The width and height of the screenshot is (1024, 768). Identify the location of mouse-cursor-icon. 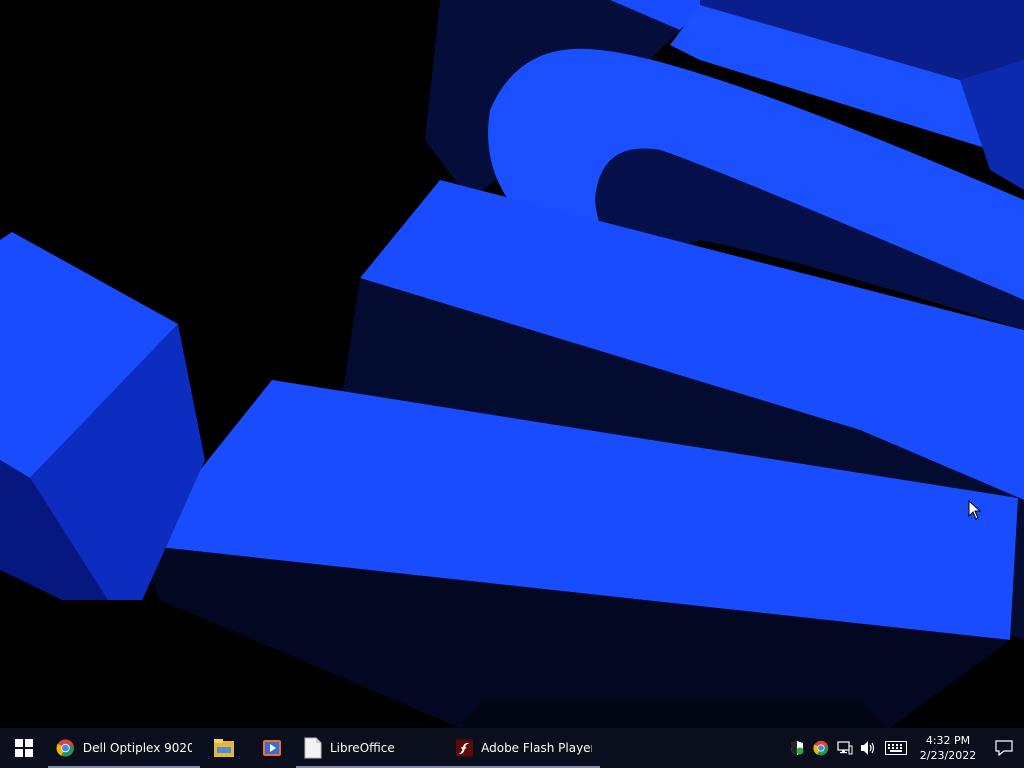
(975, 510).